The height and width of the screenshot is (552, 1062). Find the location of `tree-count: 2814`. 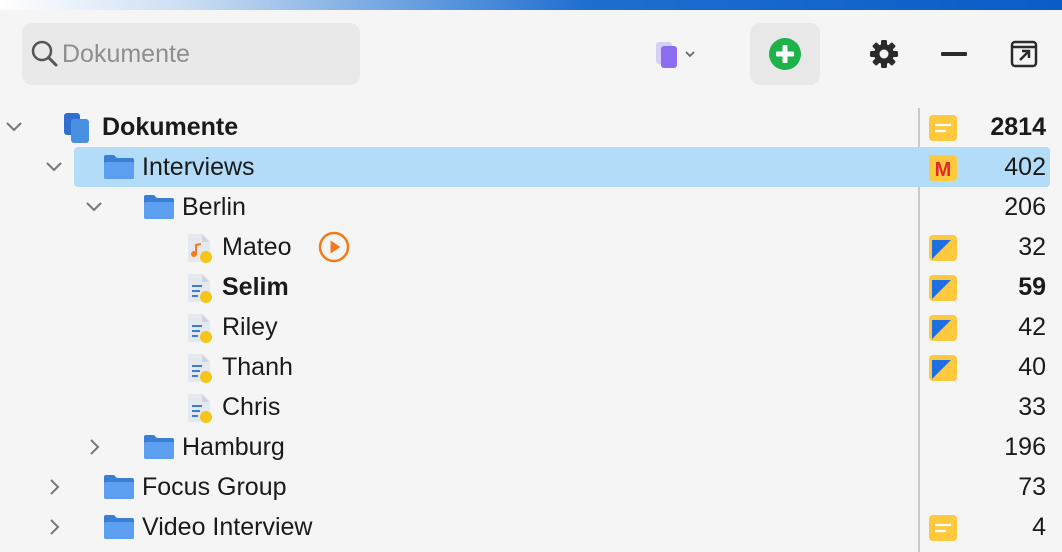

tree-count: 2814 is located at coordinates (1018, 127).